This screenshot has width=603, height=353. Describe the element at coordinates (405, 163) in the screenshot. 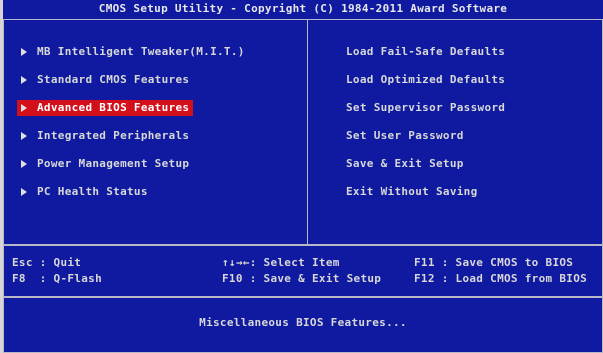

I see `menu-item-label: Save & Exit Setup` at that location.